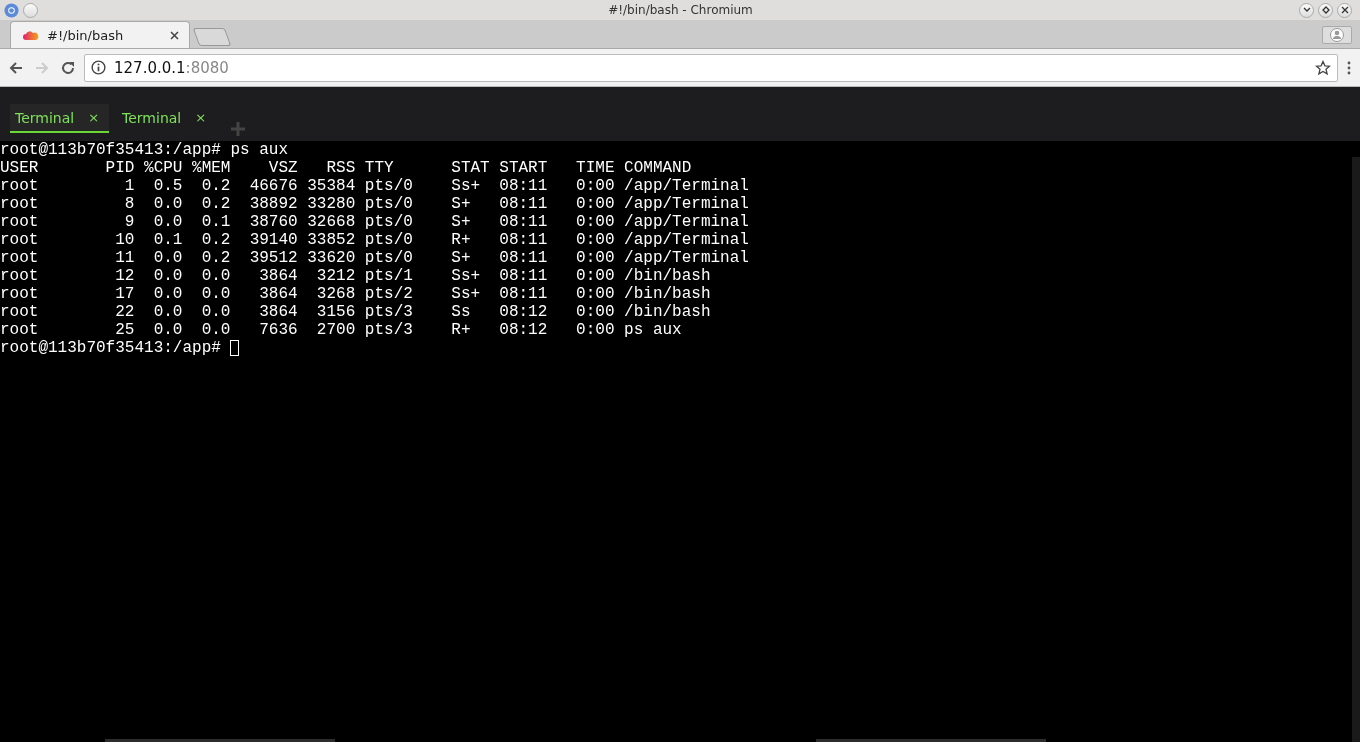 This screenshot has height=742, width=1360. What do you see at coordinates (145, 150) in the screenshot?
I see `terminal-line: root@113b70f35413:/app# ps aux` at bounding box center [145, 150].